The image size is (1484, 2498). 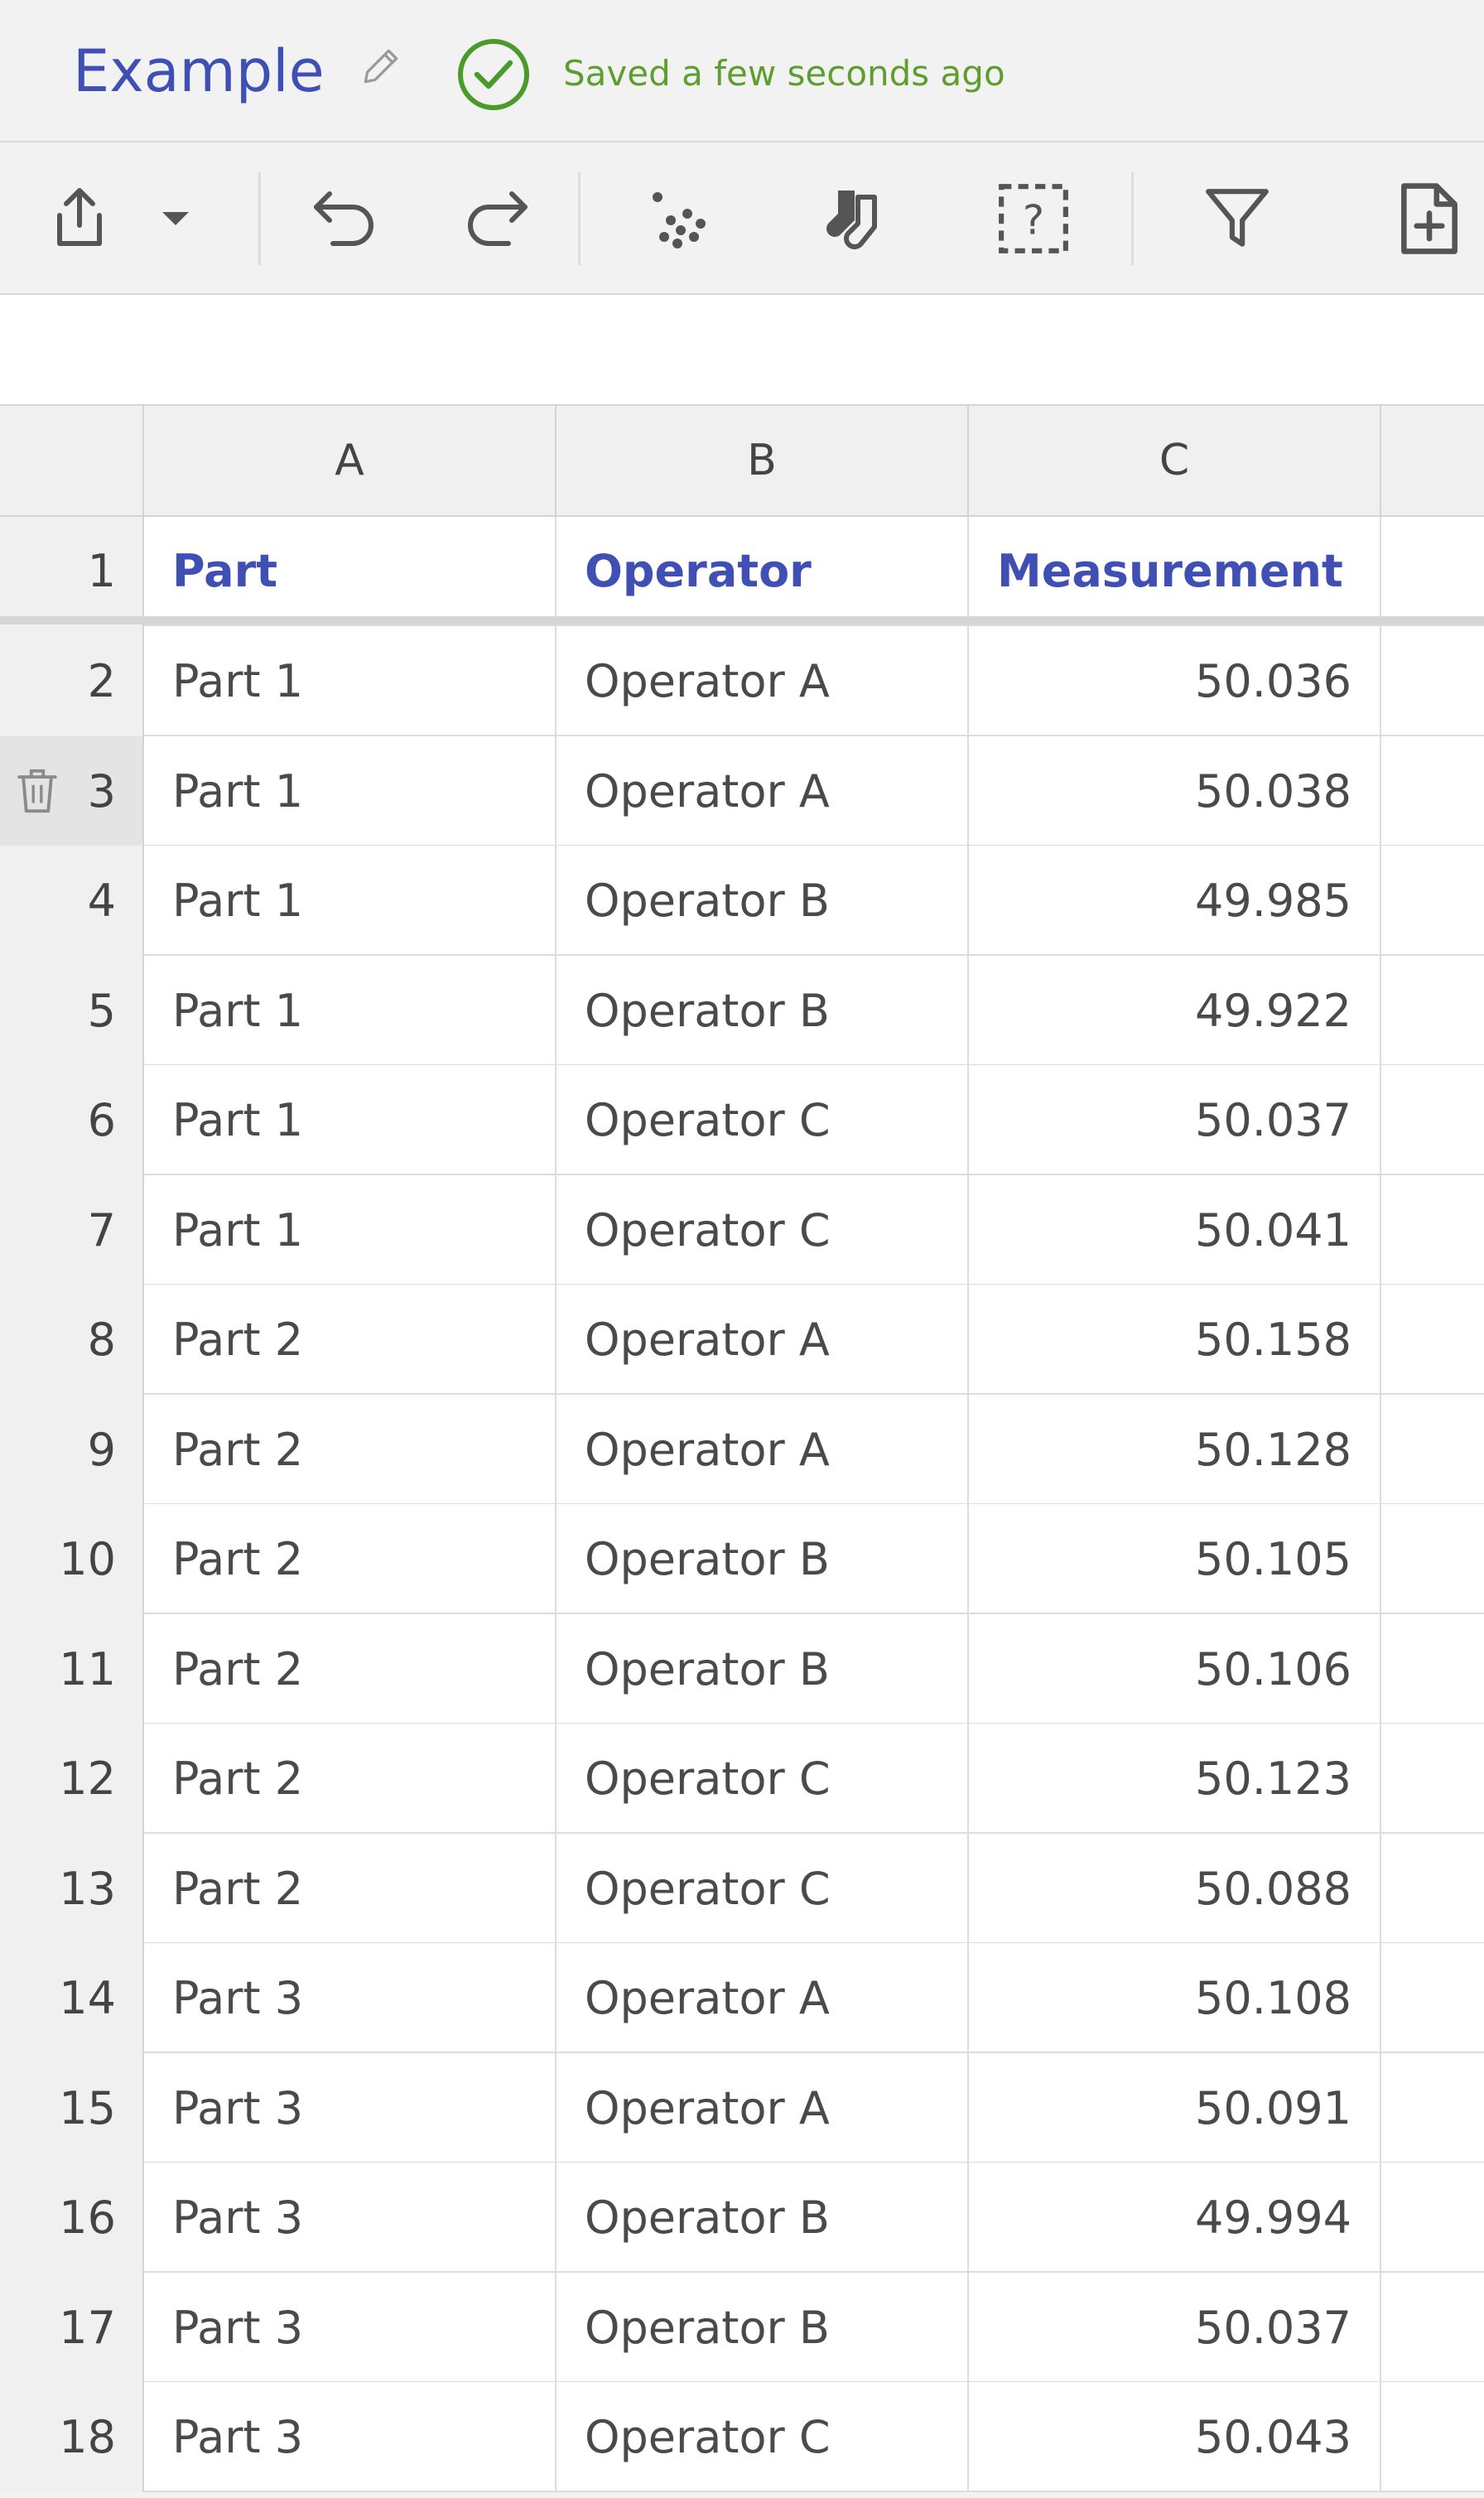 What do you see at coordinates (1175, 681) in the screenshot?
I see `cell-measurement: 50.036` at bounding box center [1175, 681].